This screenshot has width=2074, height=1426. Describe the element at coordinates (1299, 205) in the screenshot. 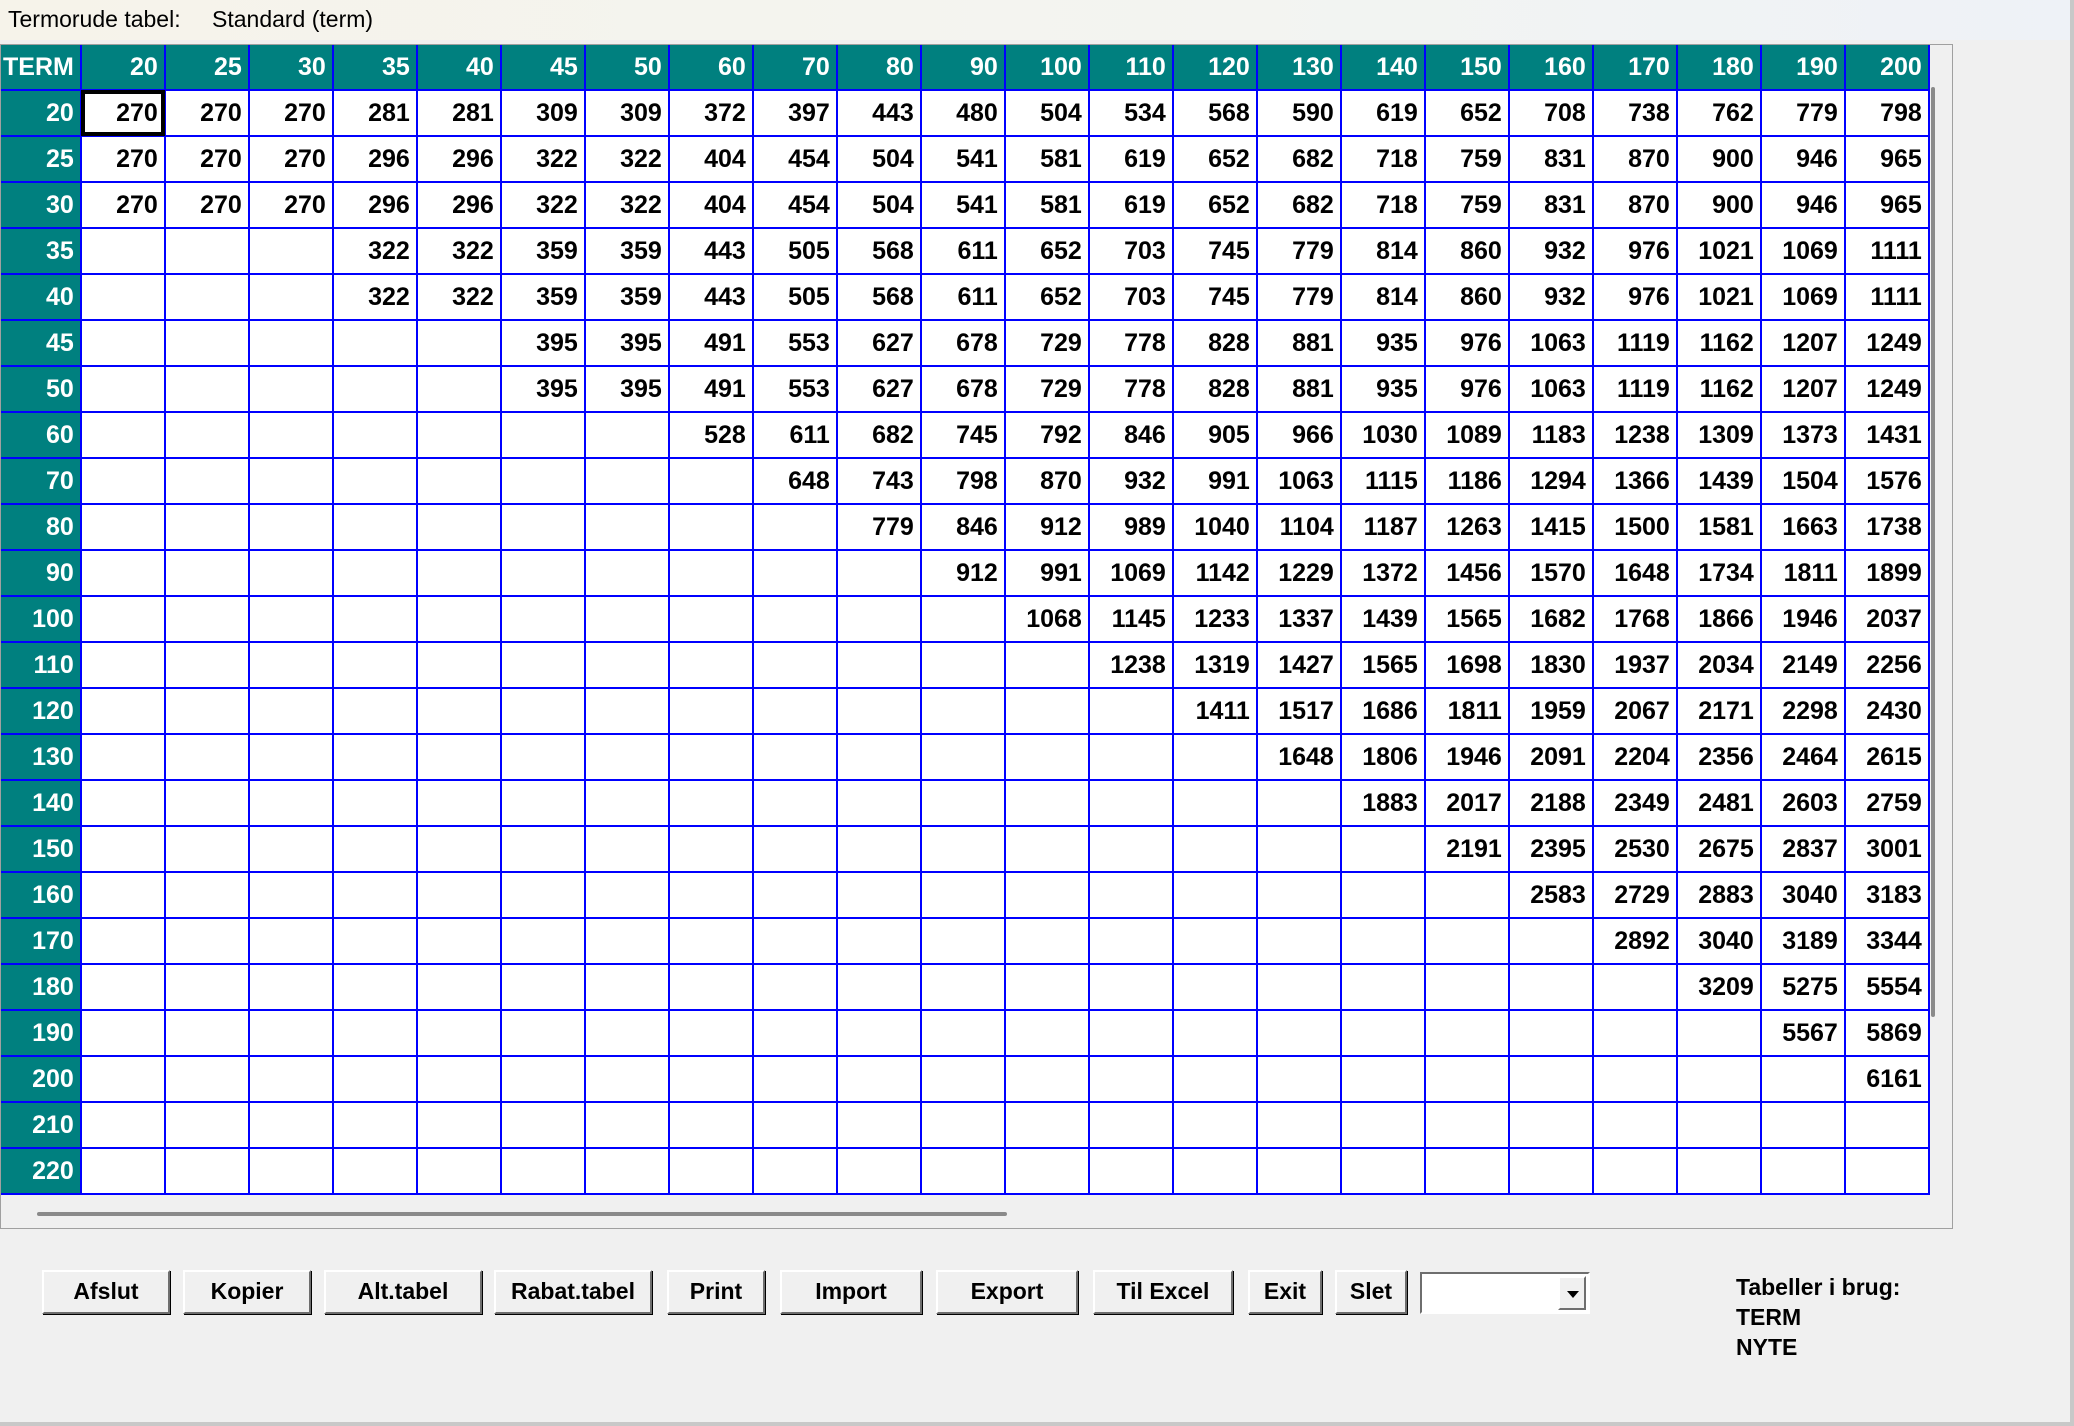

I see `grid-cell: 682` at that location.